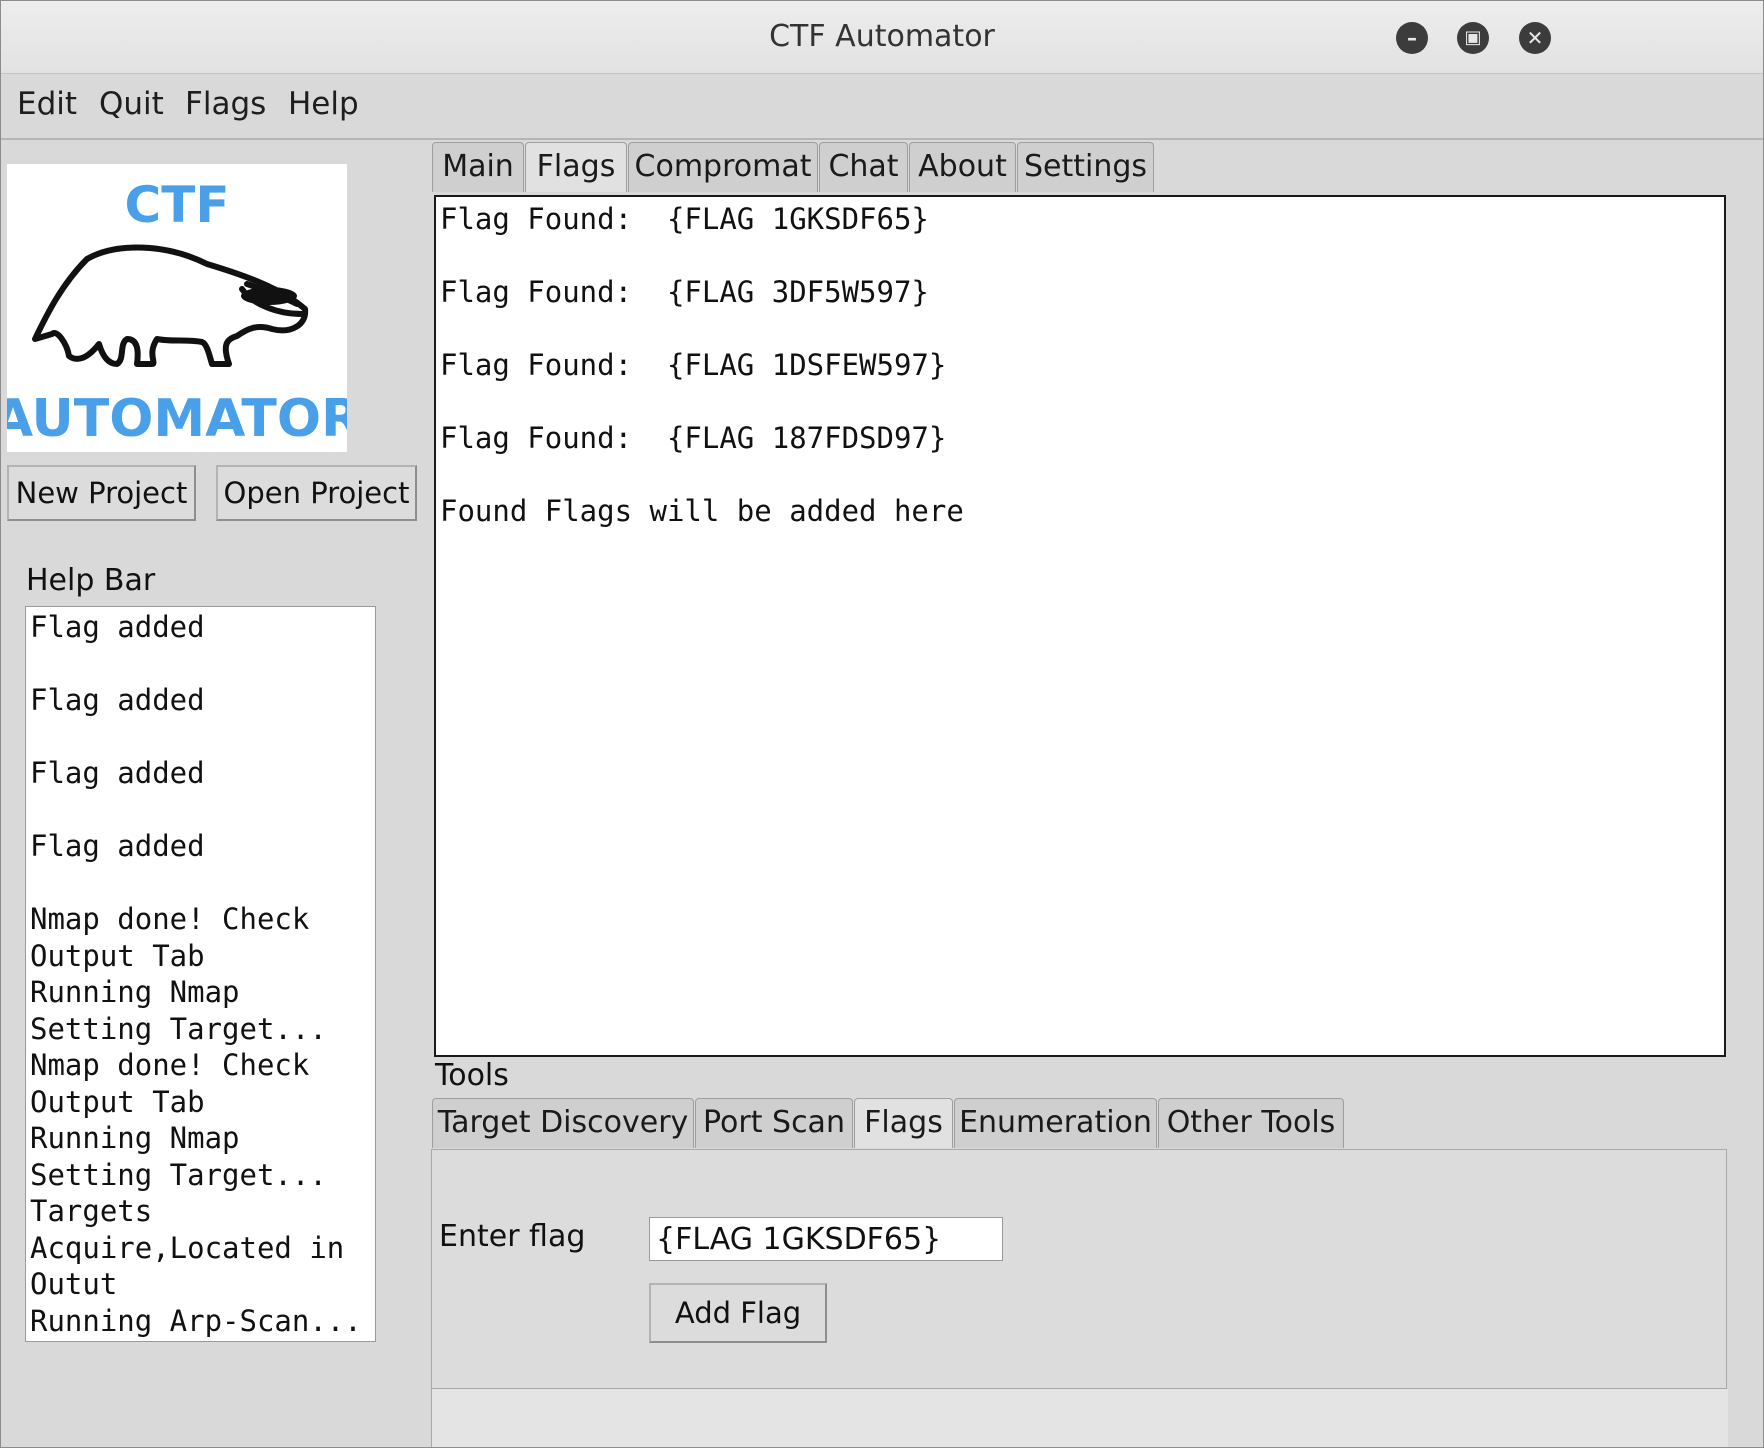 The width and height of the screenshot is (1764, 1448). What do you see at coordinates (826, 1239) in the screenshot?
I see `flag-input` at bounding box center [826, 1239].